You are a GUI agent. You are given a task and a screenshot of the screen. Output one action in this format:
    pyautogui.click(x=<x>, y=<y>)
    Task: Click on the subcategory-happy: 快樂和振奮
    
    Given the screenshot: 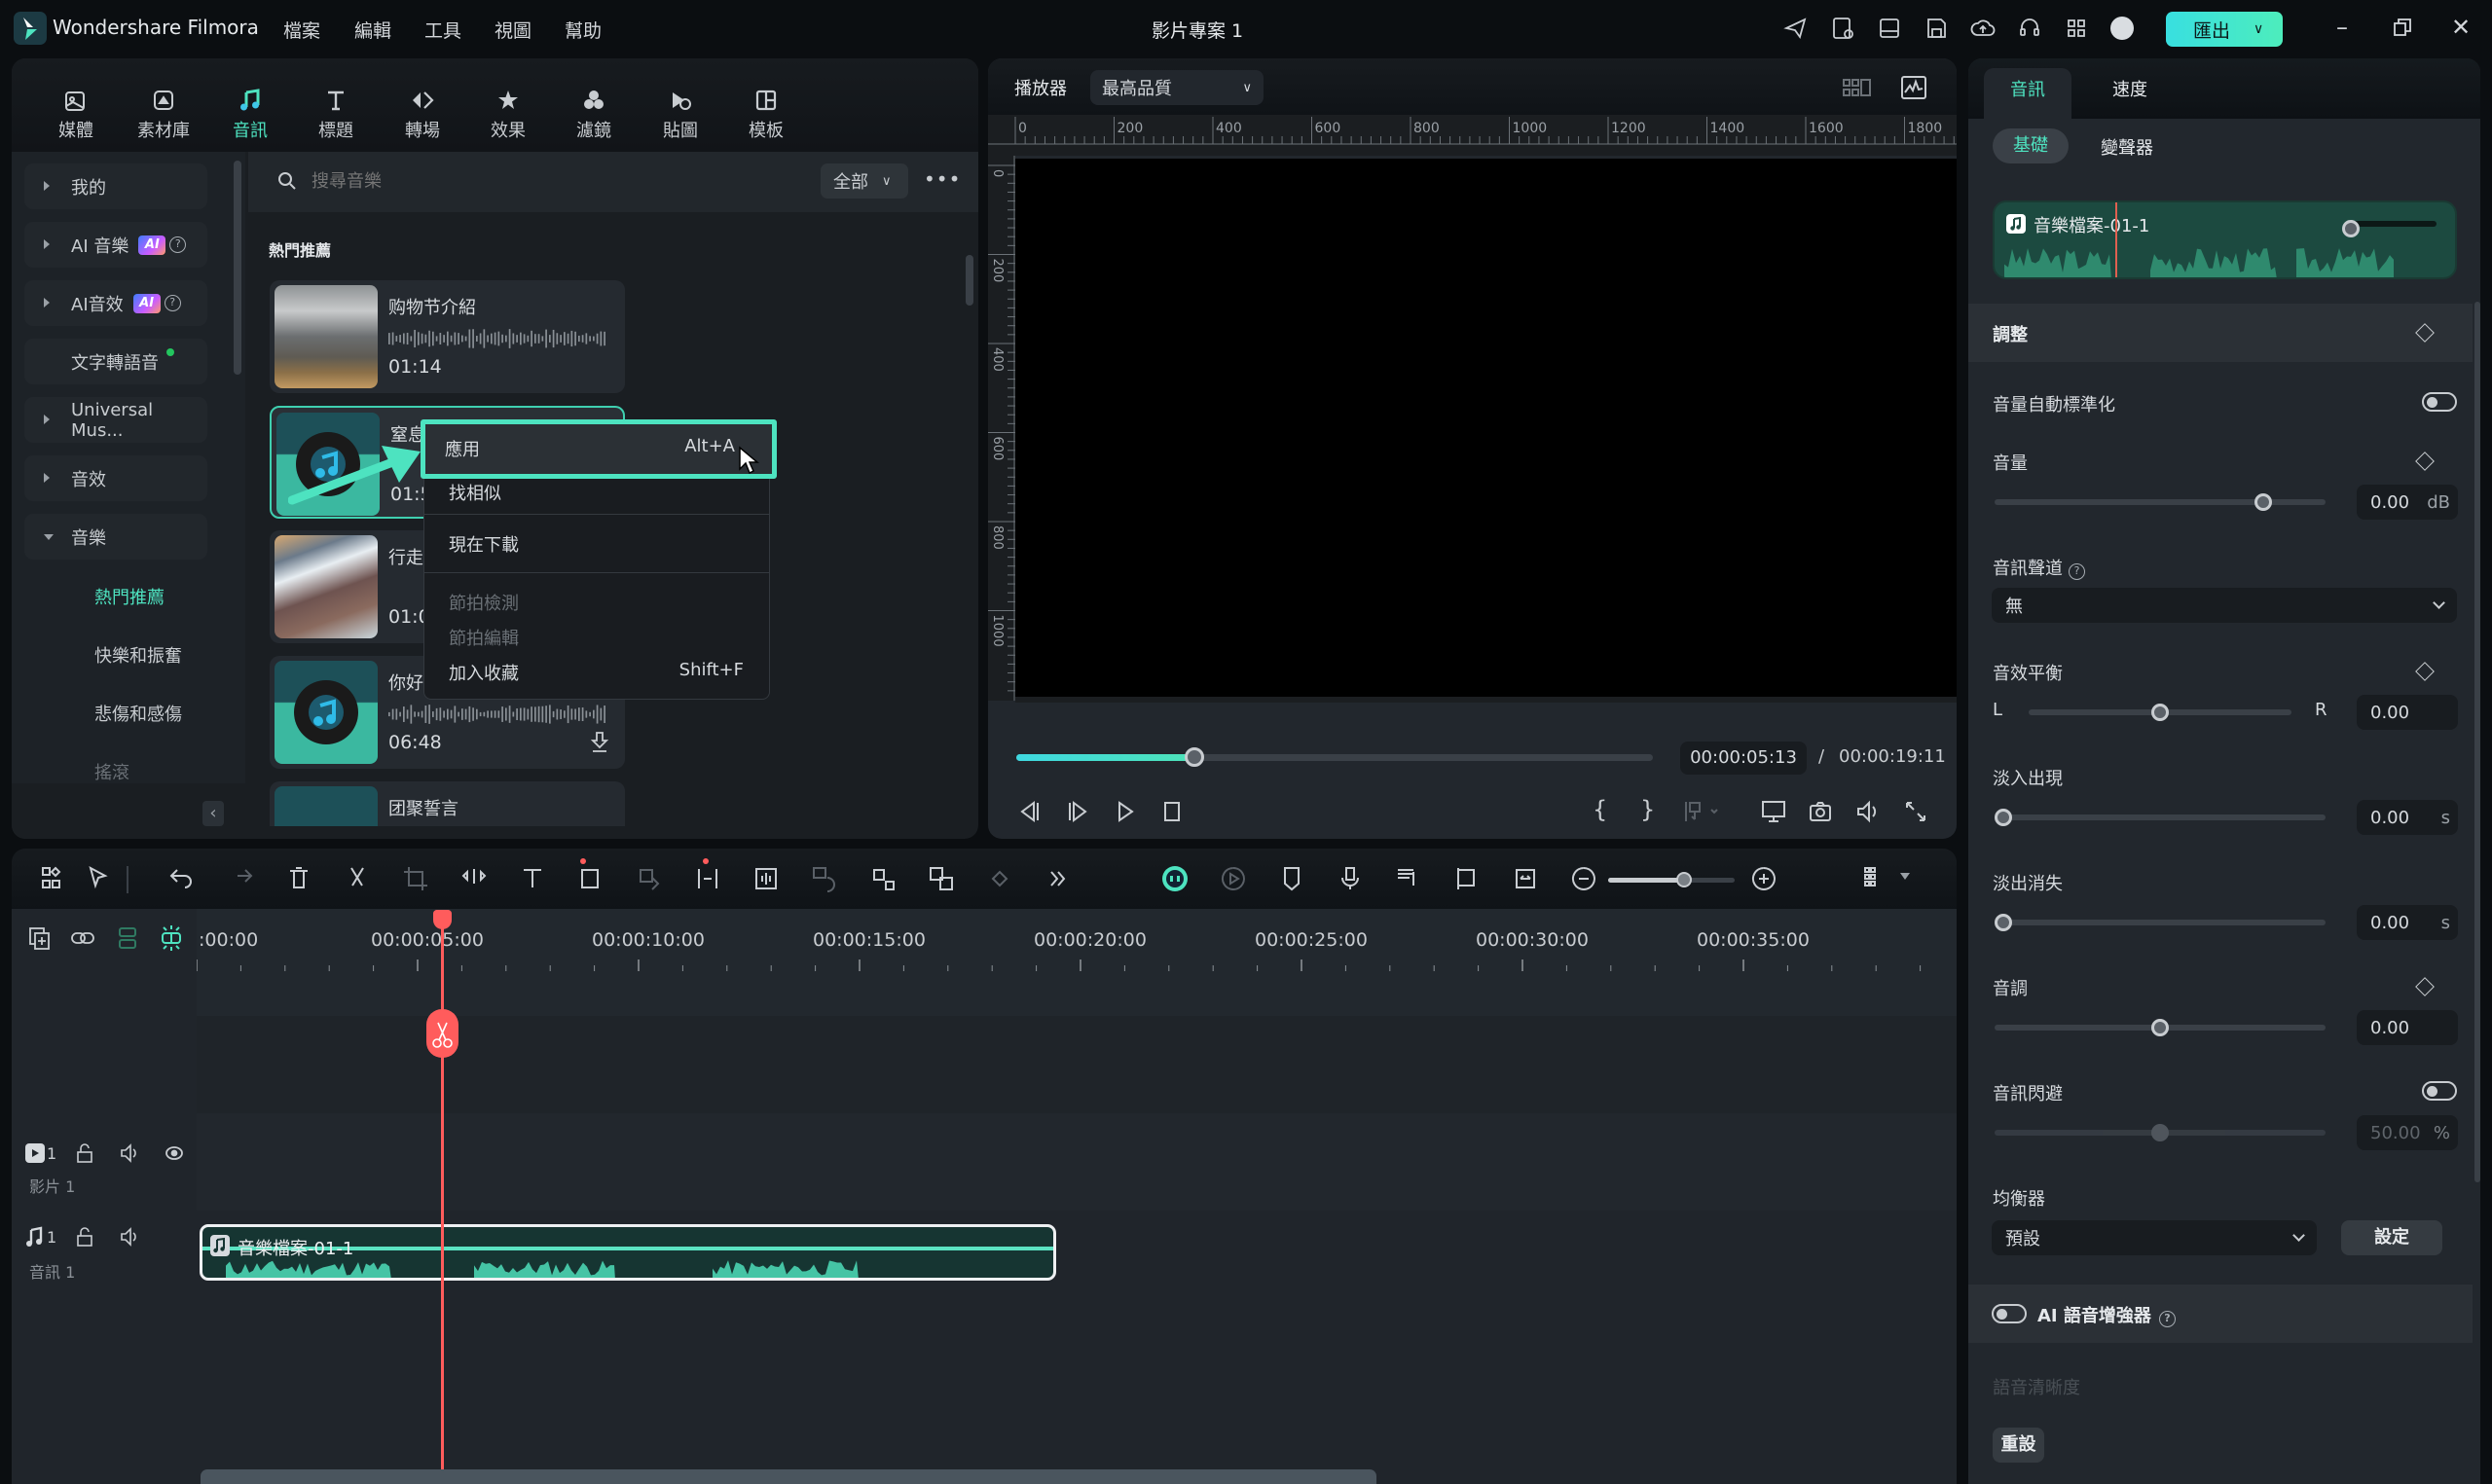 What is the action you would take?
    pyautogui.click(x=138, y=655)
    